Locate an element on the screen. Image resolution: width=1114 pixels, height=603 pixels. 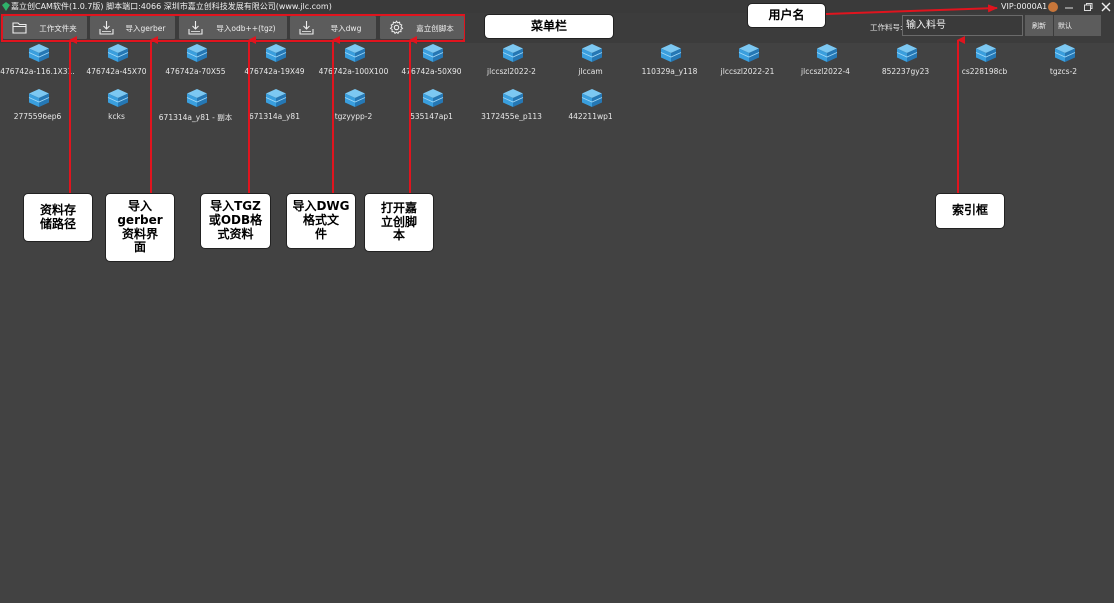
job-item: kcks is located at coordinates (116, 107).